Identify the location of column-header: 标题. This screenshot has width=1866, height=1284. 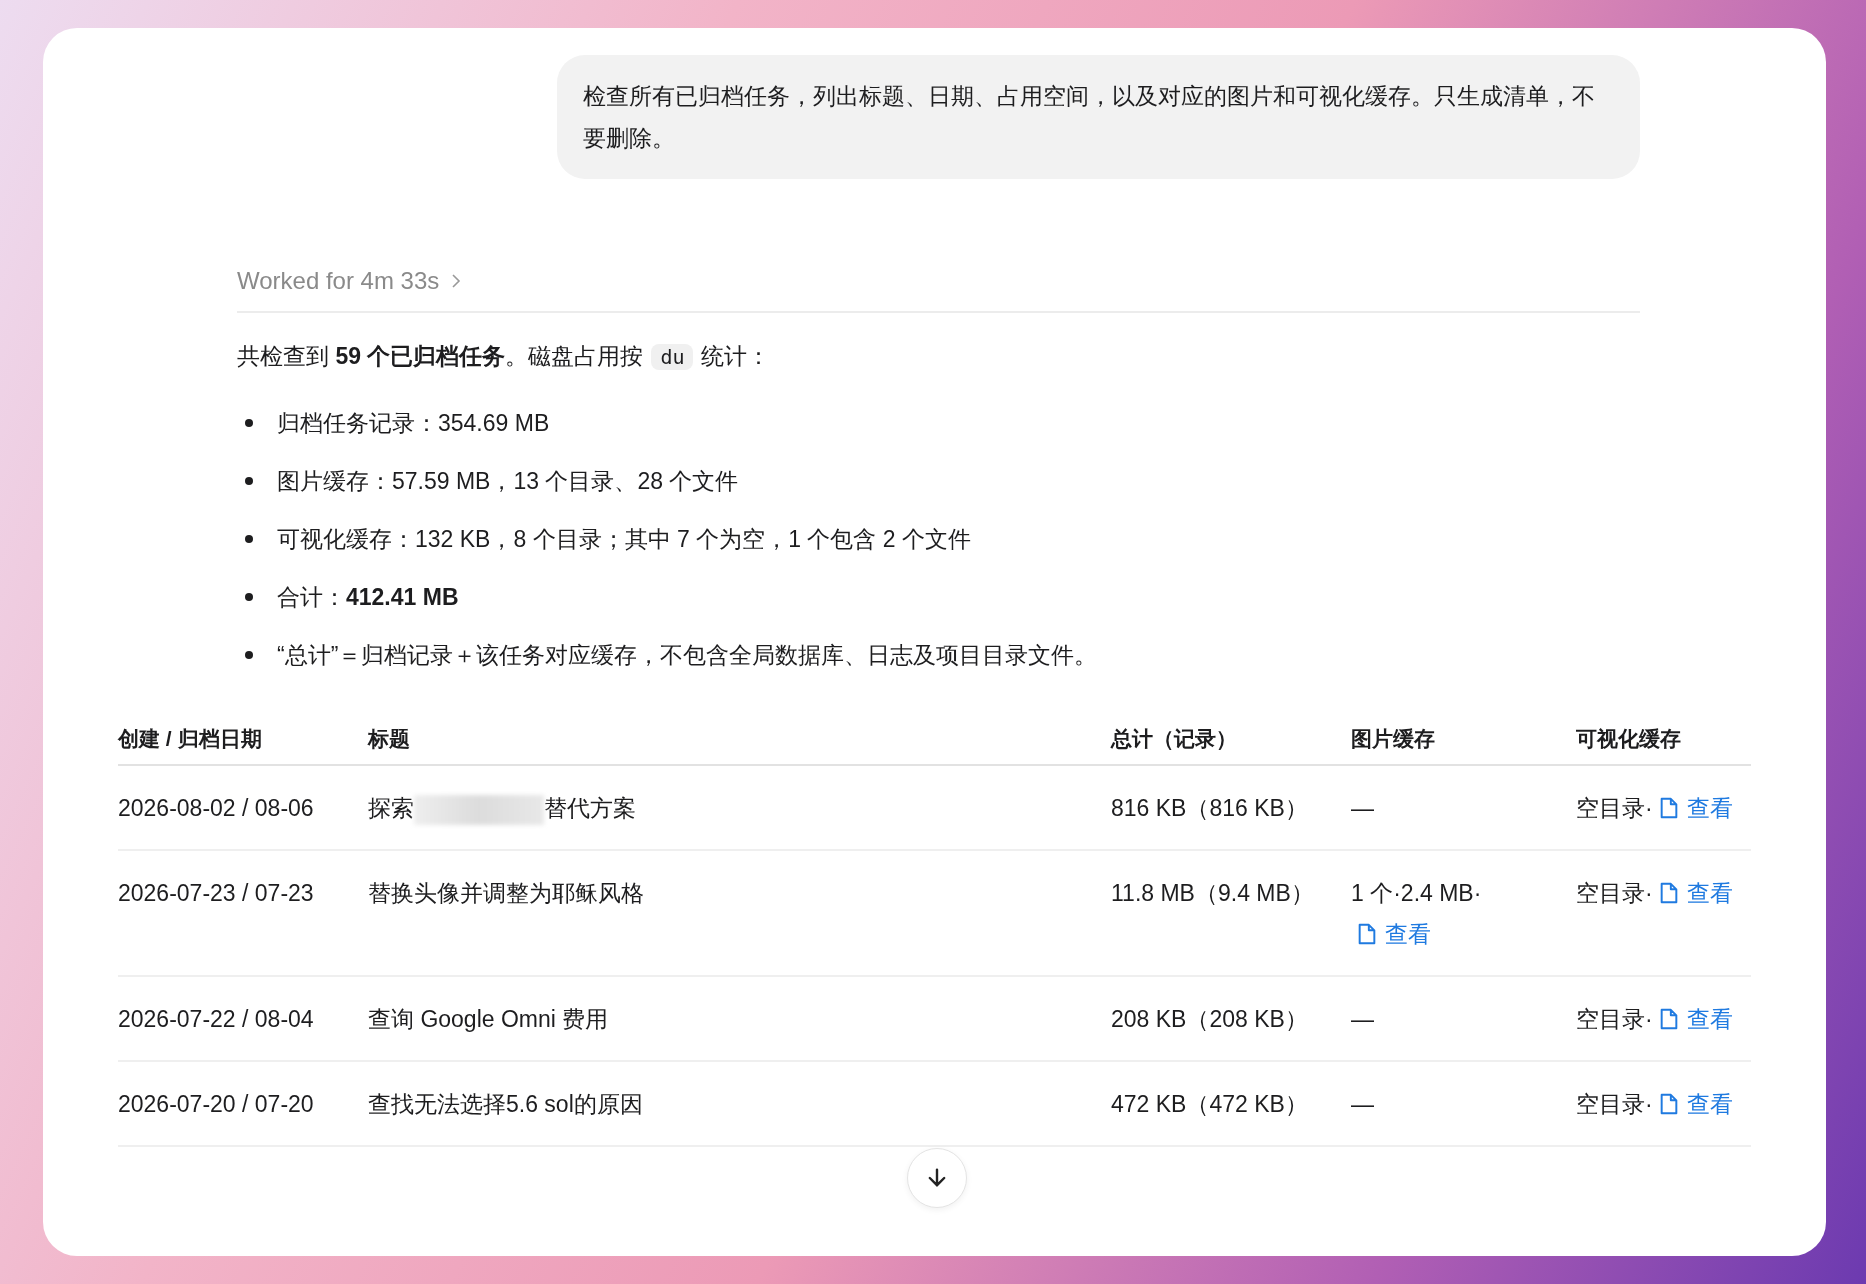
(389, 739).